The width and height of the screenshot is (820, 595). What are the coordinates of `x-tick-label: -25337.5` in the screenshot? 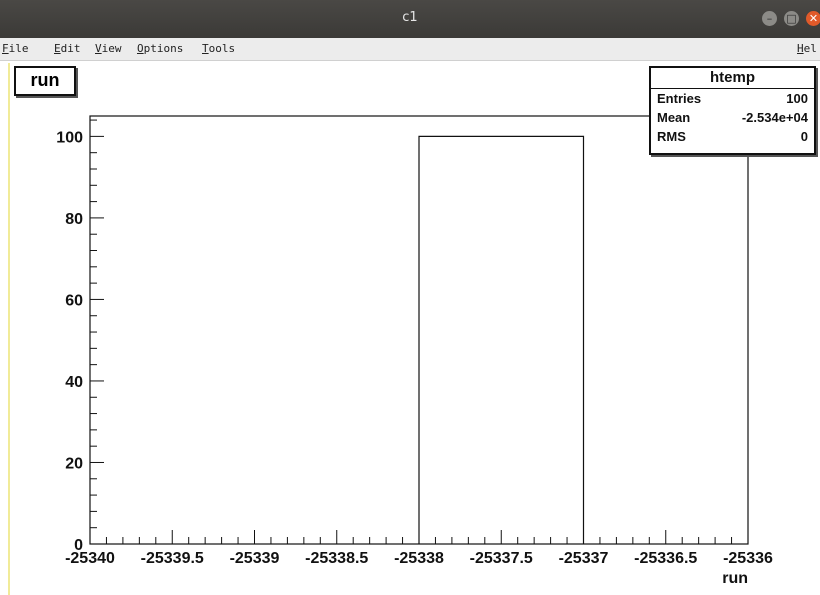 It's located at (501, 558).